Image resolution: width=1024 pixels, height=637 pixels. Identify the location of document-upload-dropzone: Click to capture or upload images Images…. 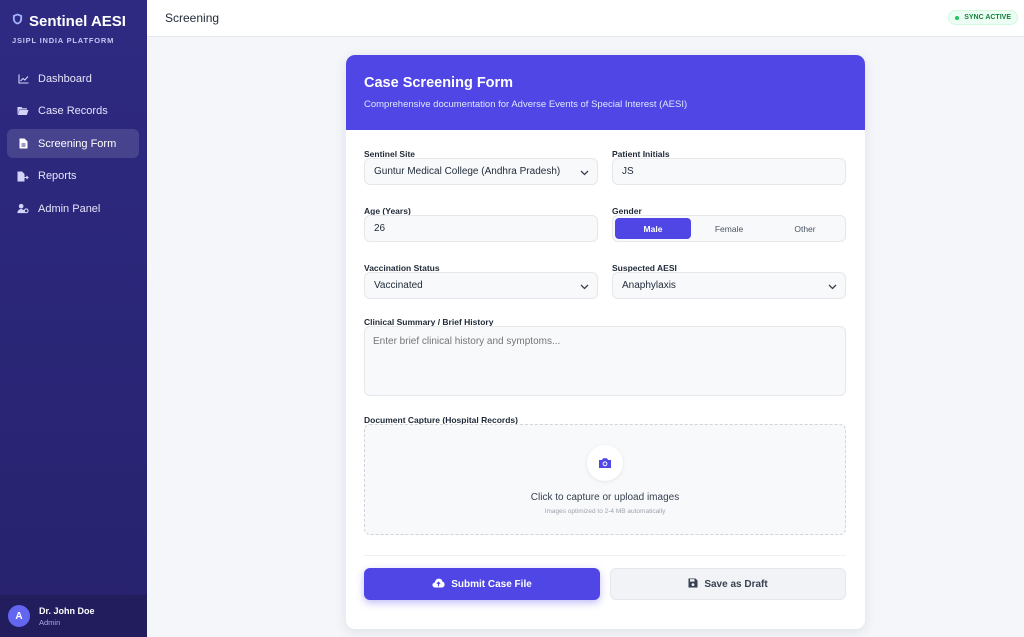
(605, 479).